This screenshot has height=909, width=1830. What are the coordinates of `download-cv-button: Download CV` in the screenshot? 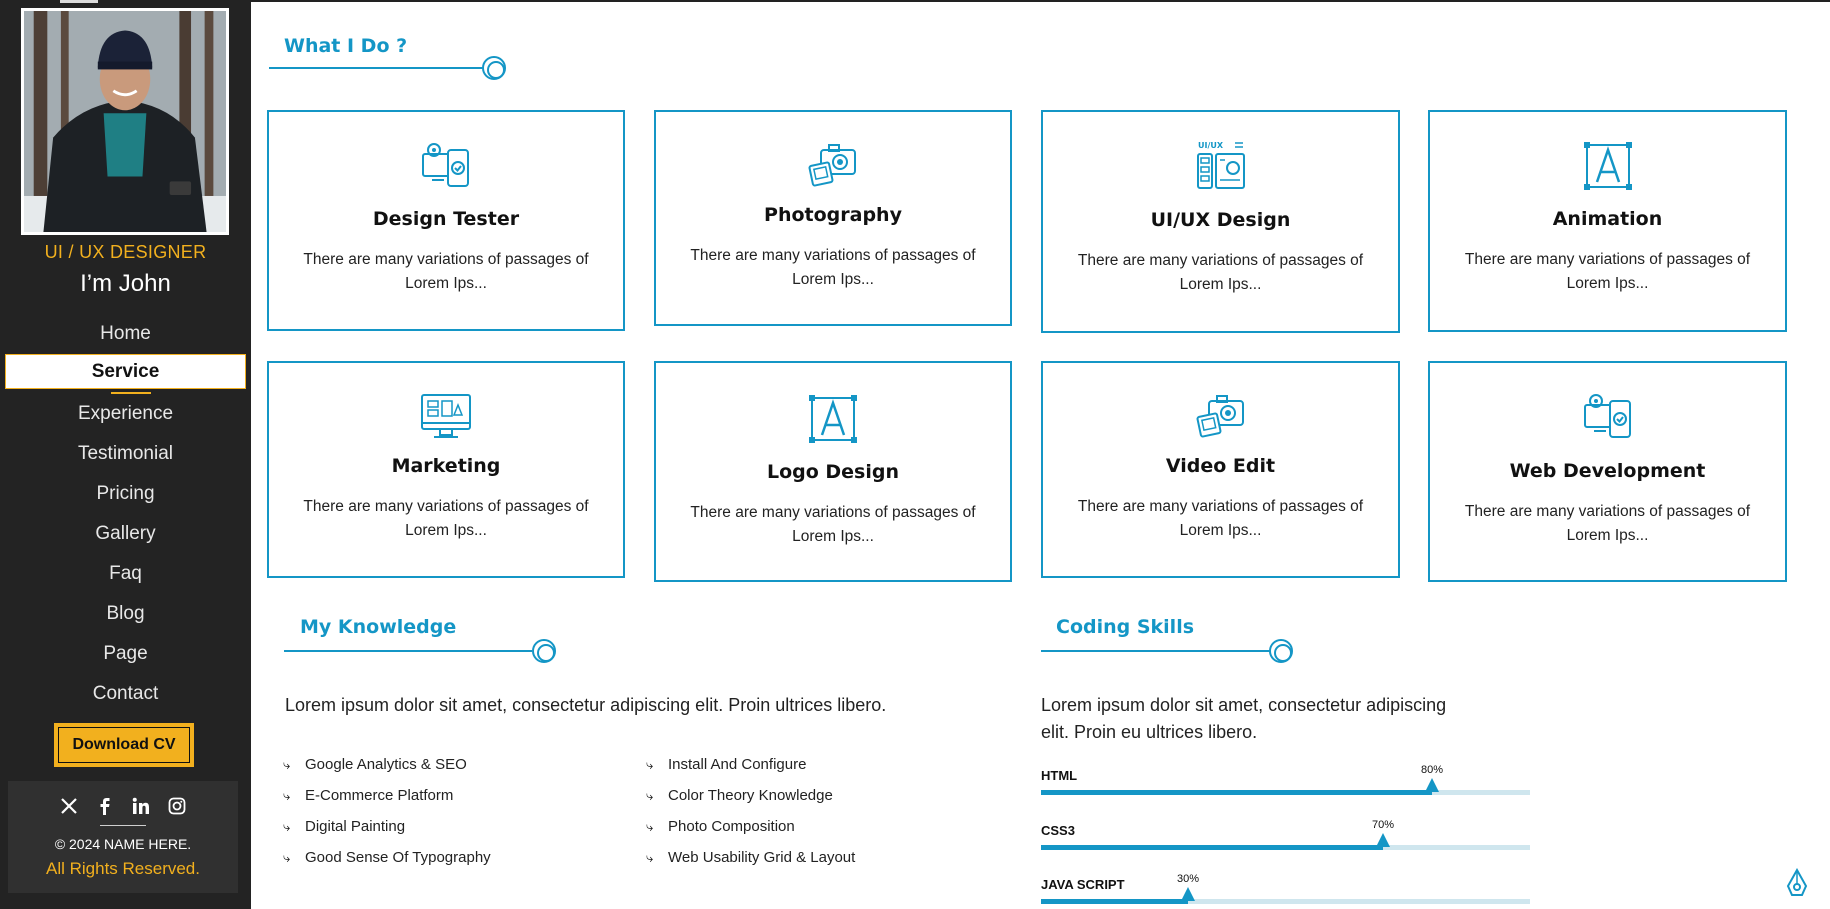 It's located at (124, 745).